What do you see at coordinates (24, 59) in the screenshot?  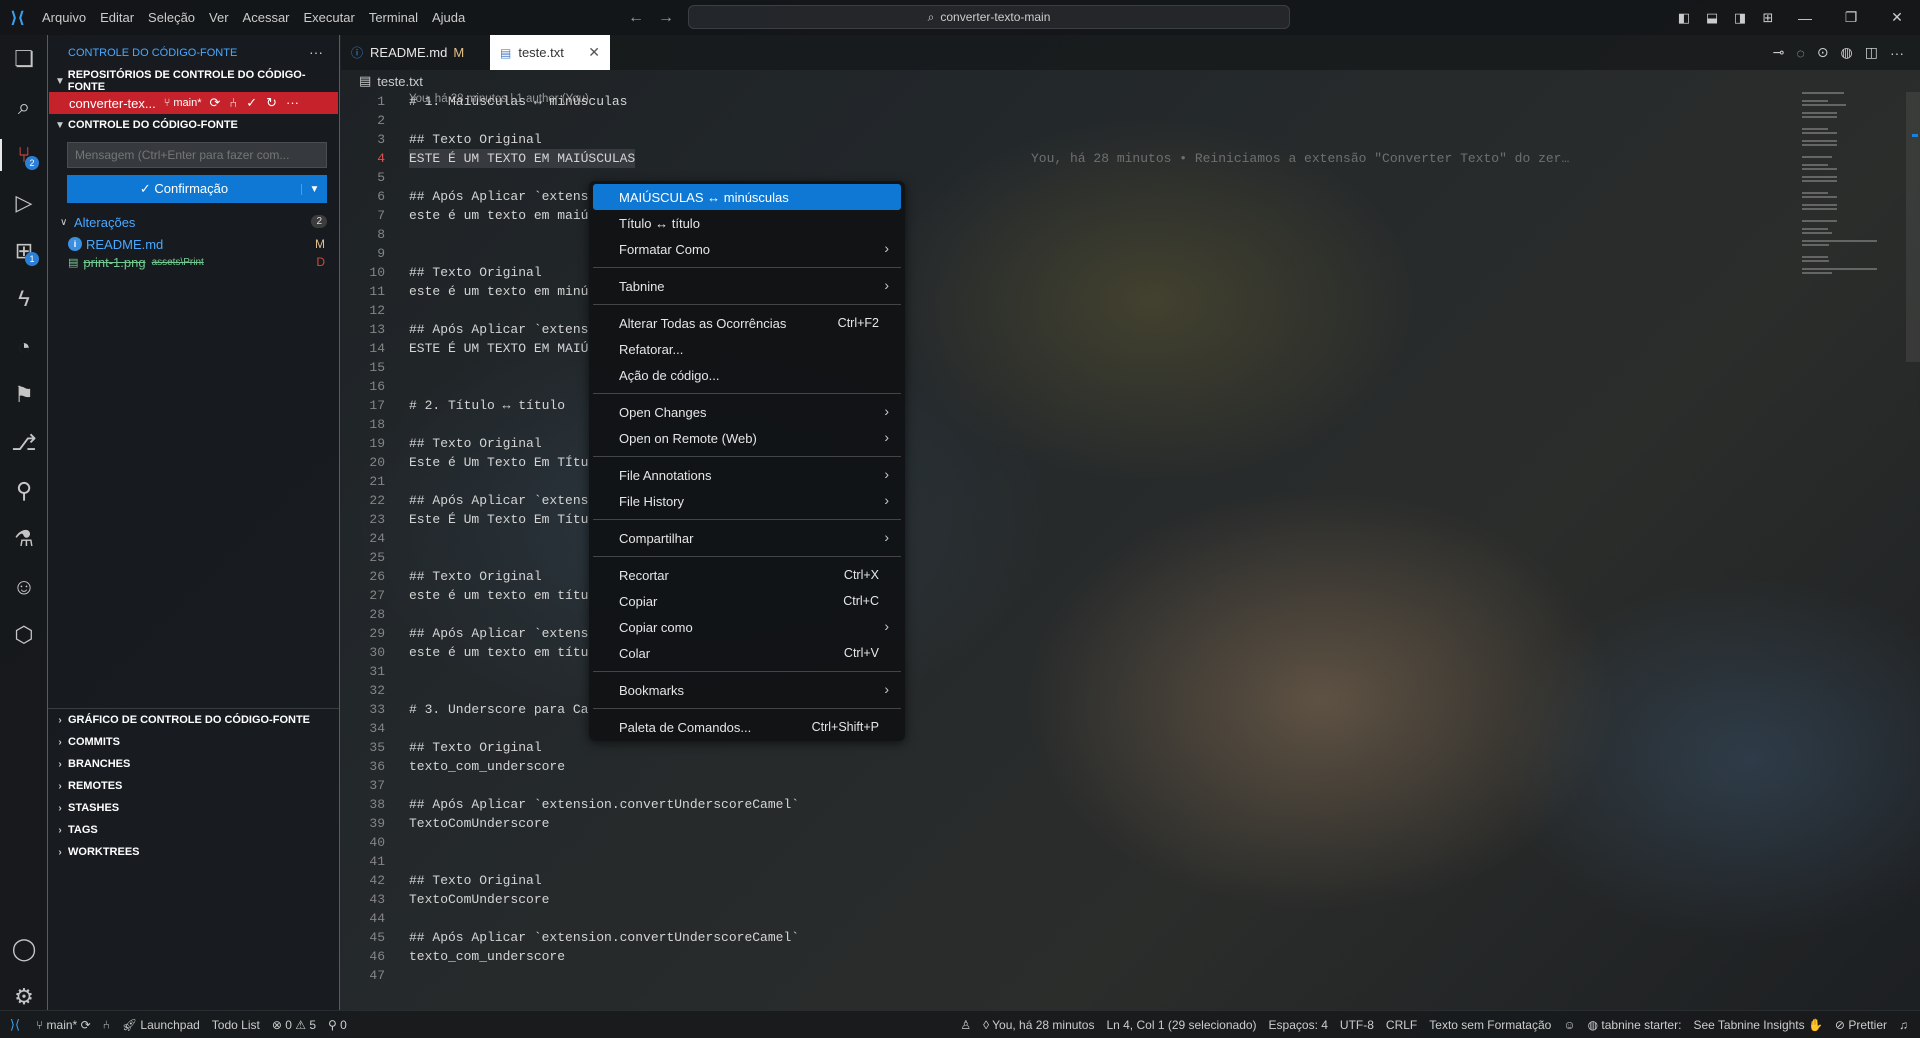 I see `explorer-icon: ❏` at bounding box center [24, 59].